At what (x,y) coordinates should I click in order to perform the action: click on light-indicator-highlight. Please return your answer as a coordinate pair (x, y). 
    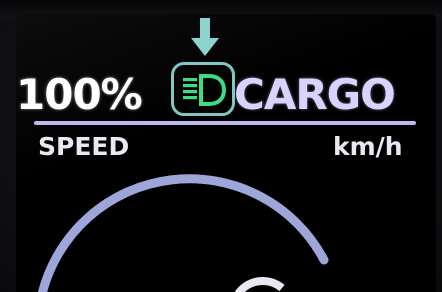
    Looking at the image, I should click on (203, 89).